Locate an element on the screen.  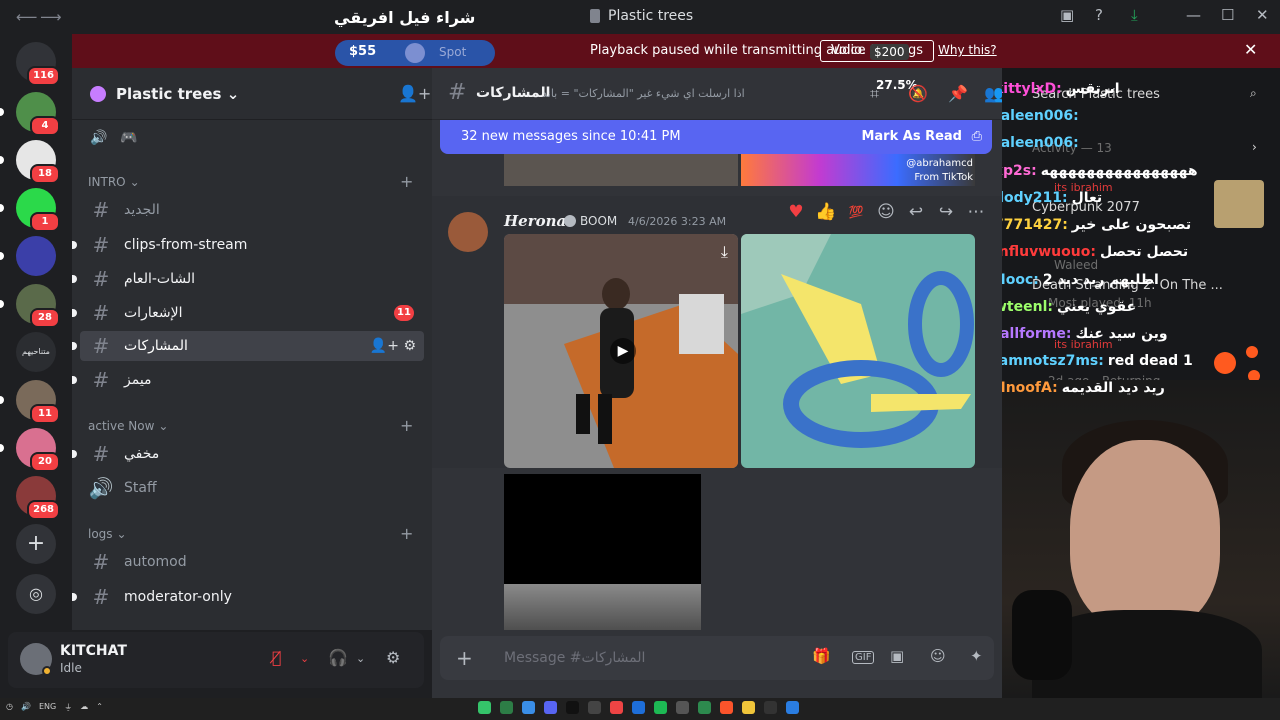
pin-icon: 📌 is located at coordinates (958, 93).